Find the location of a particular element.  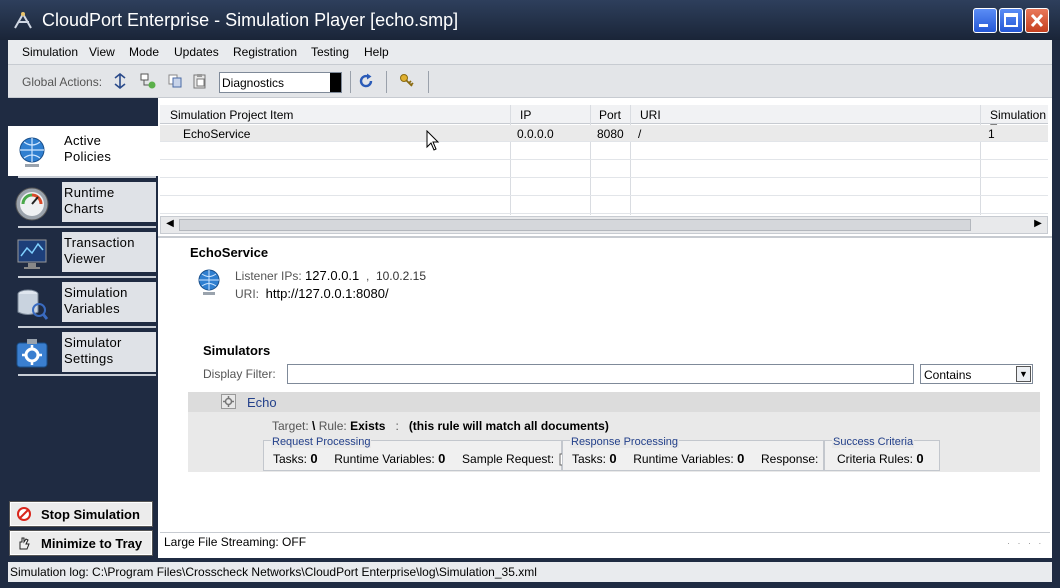

criteria-rules-count: 0 is located at coordinates (920, 458).